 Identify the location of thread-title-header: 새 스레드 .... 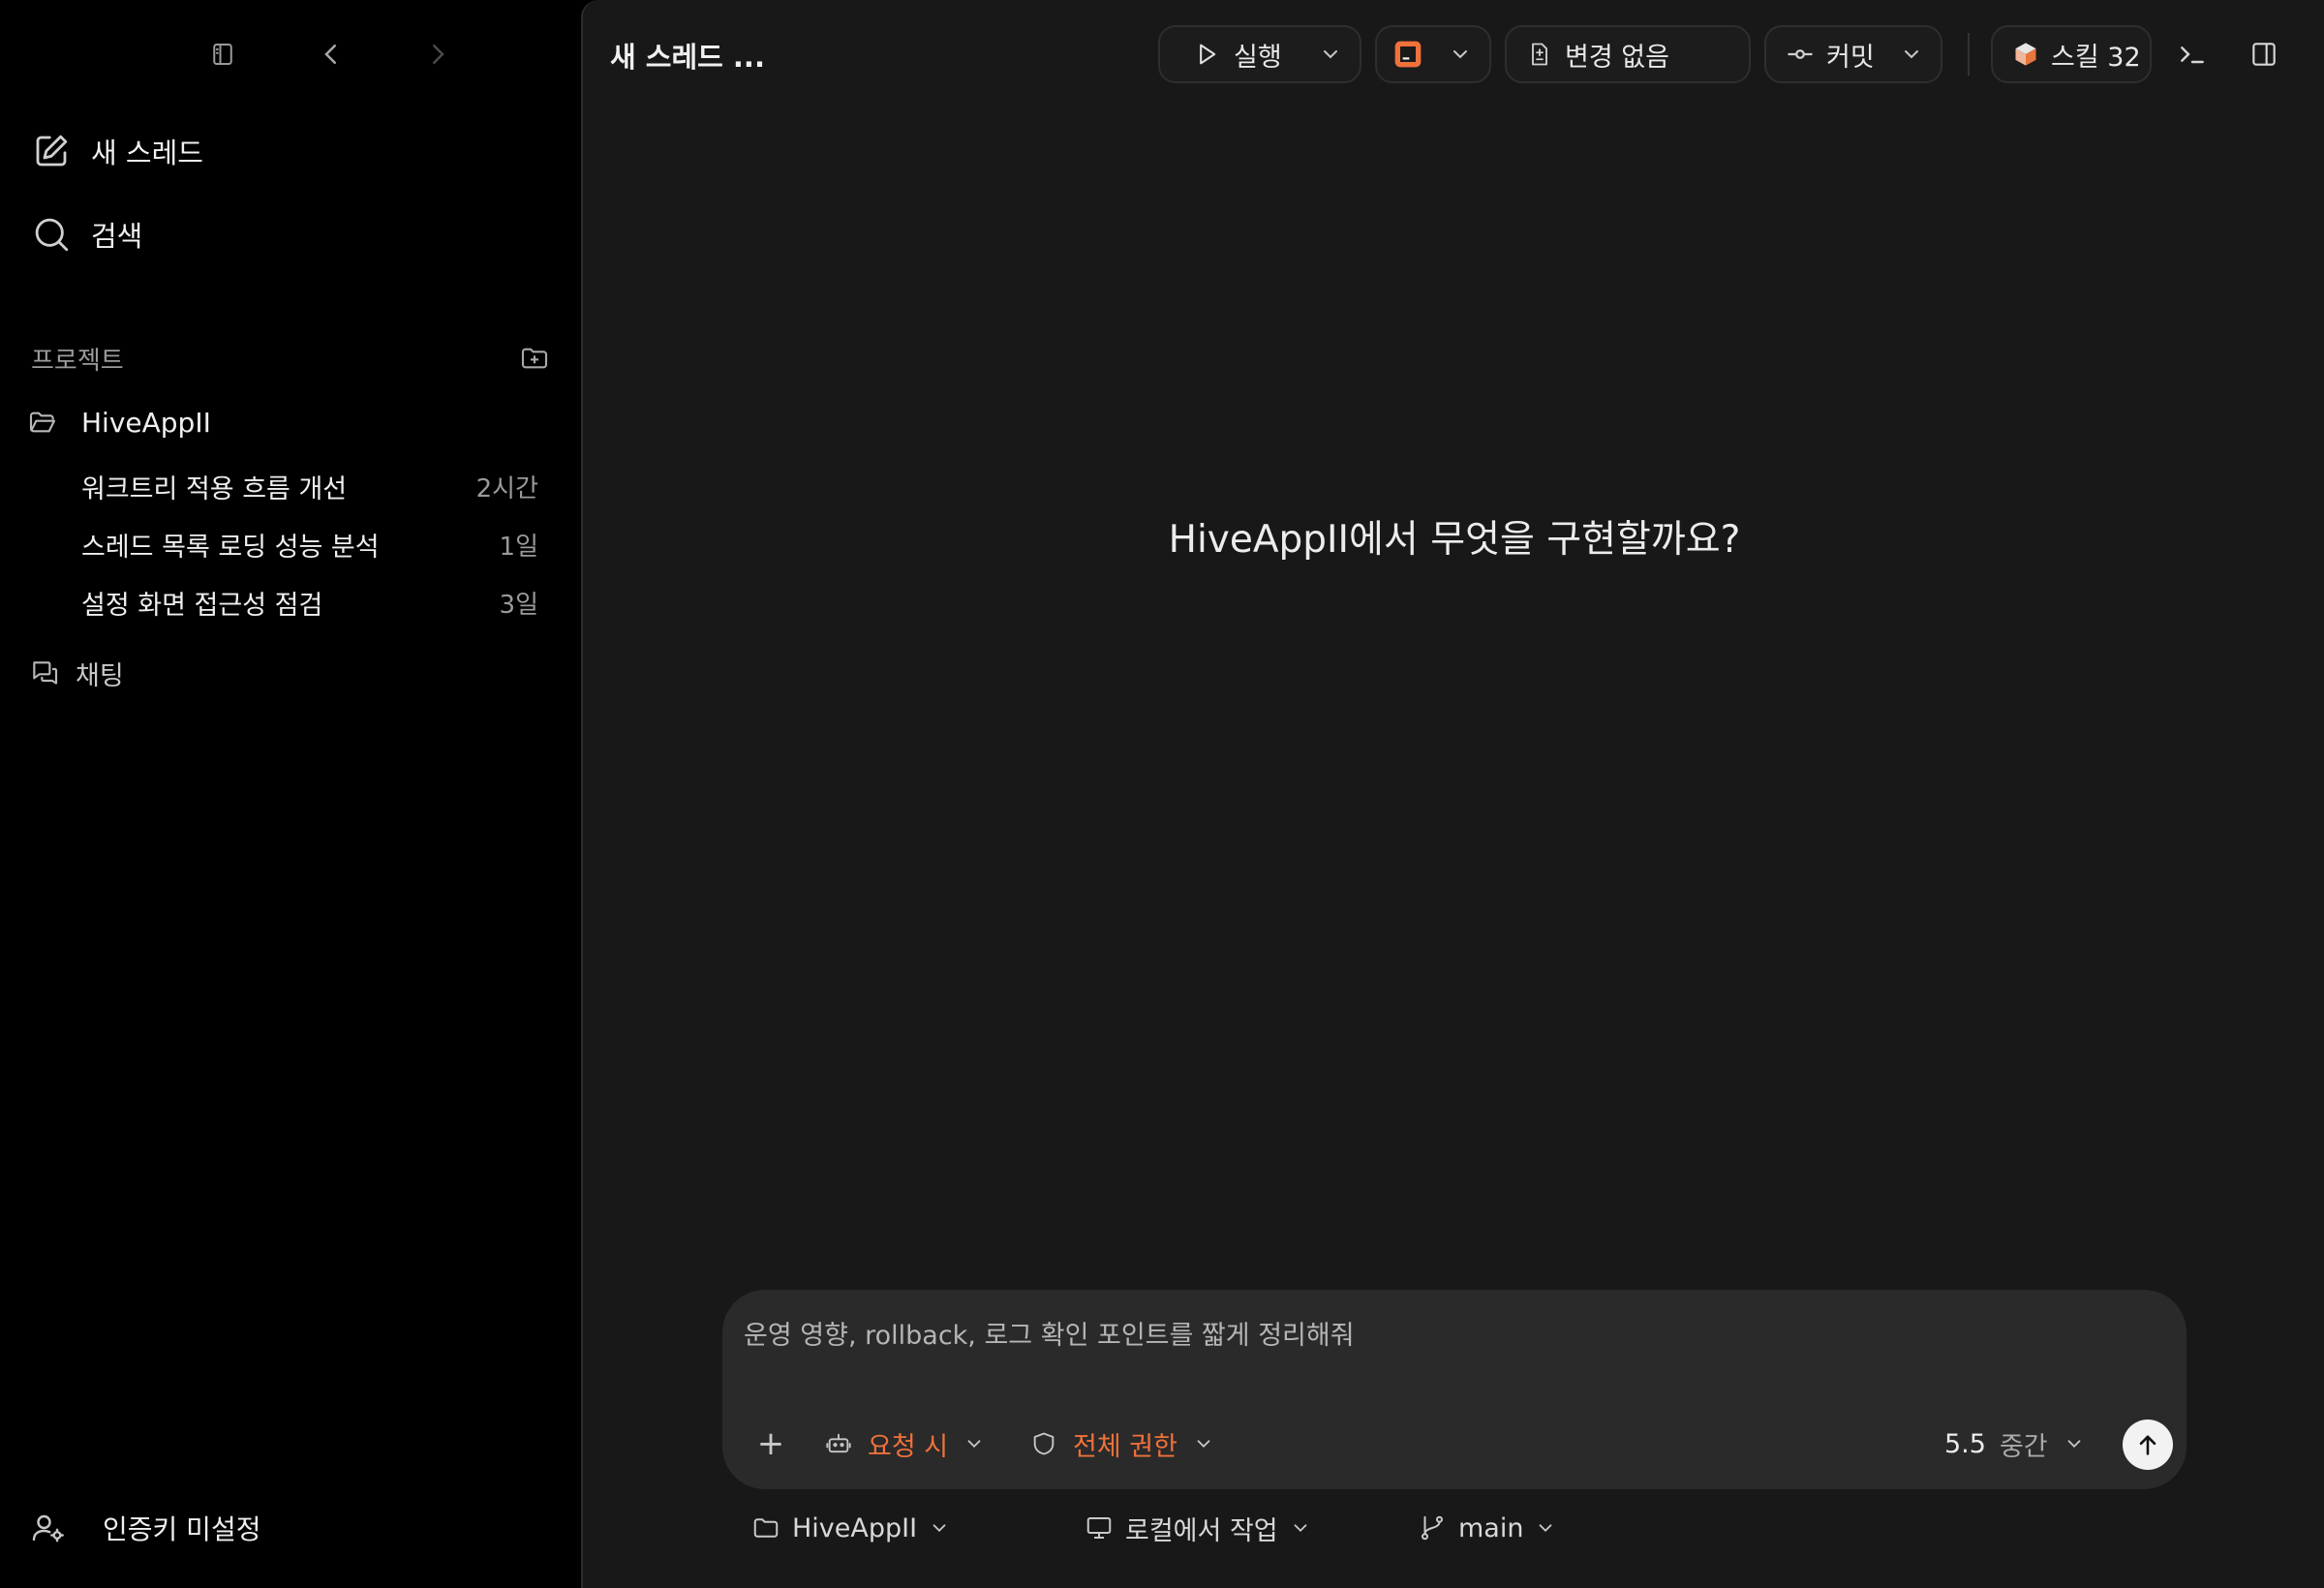
(688, 57).